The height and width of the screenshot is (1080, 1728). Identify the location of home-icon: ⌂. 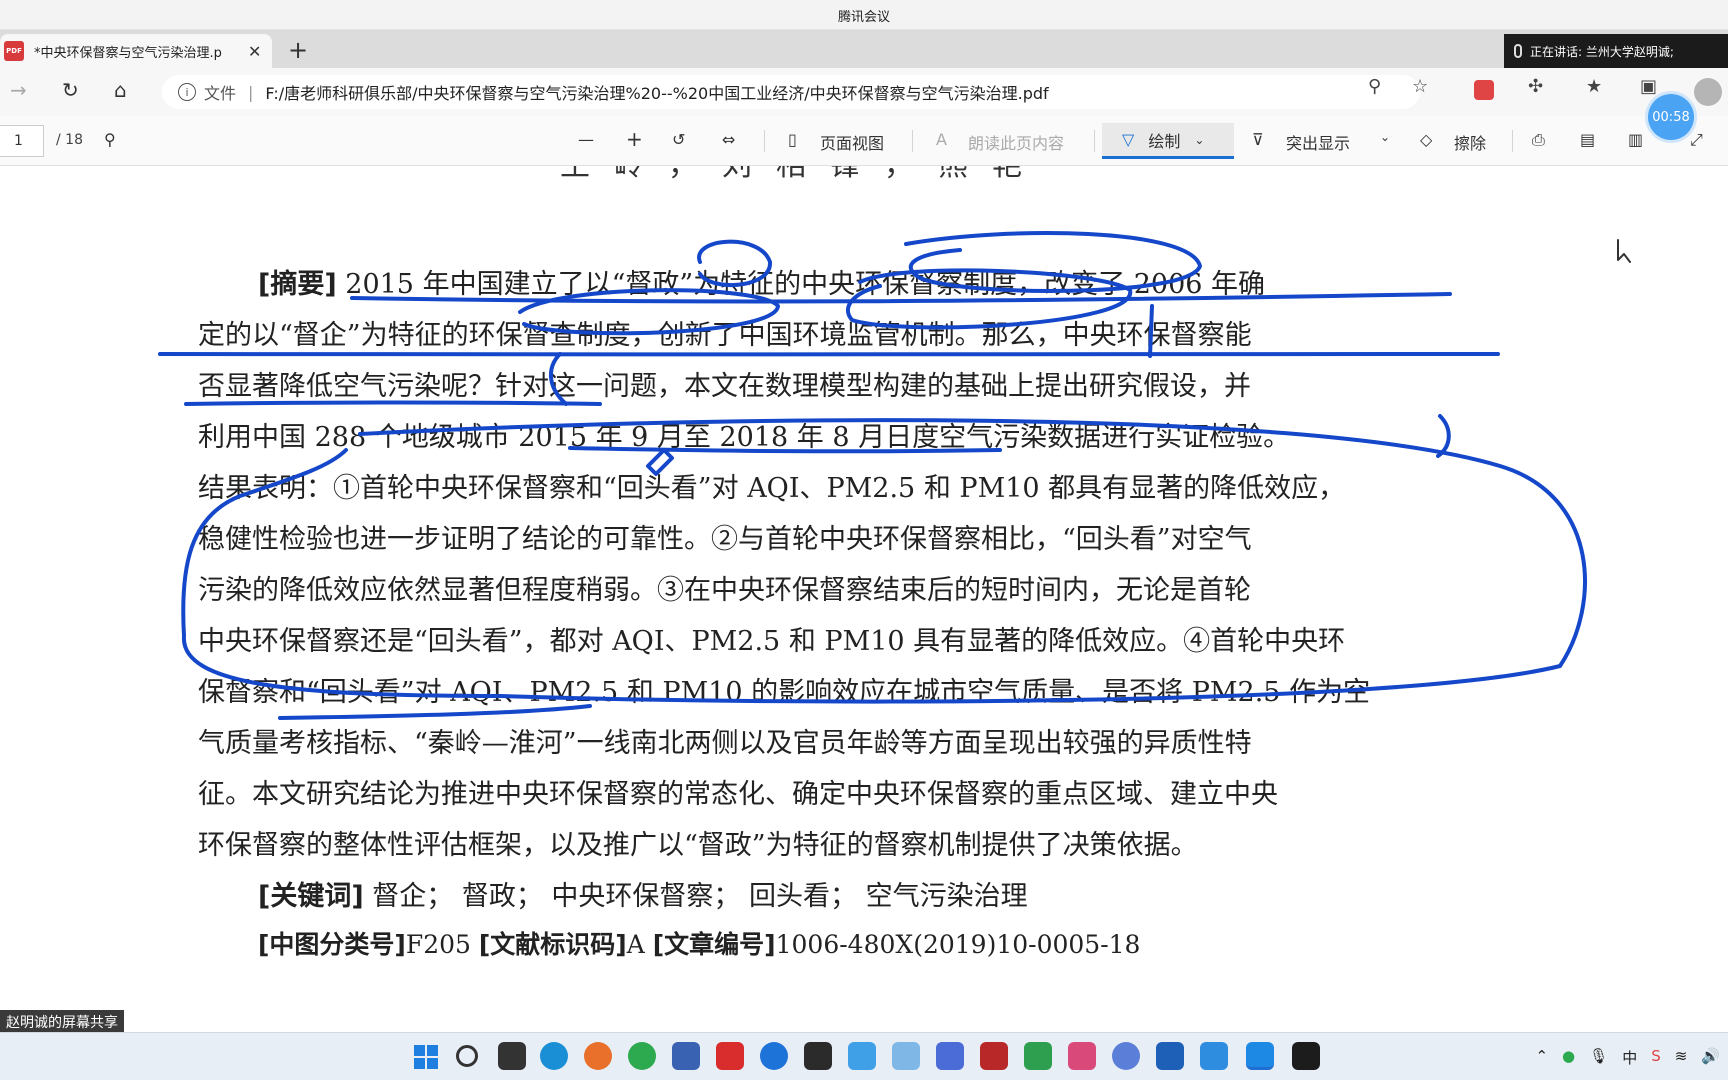
(120, 90).